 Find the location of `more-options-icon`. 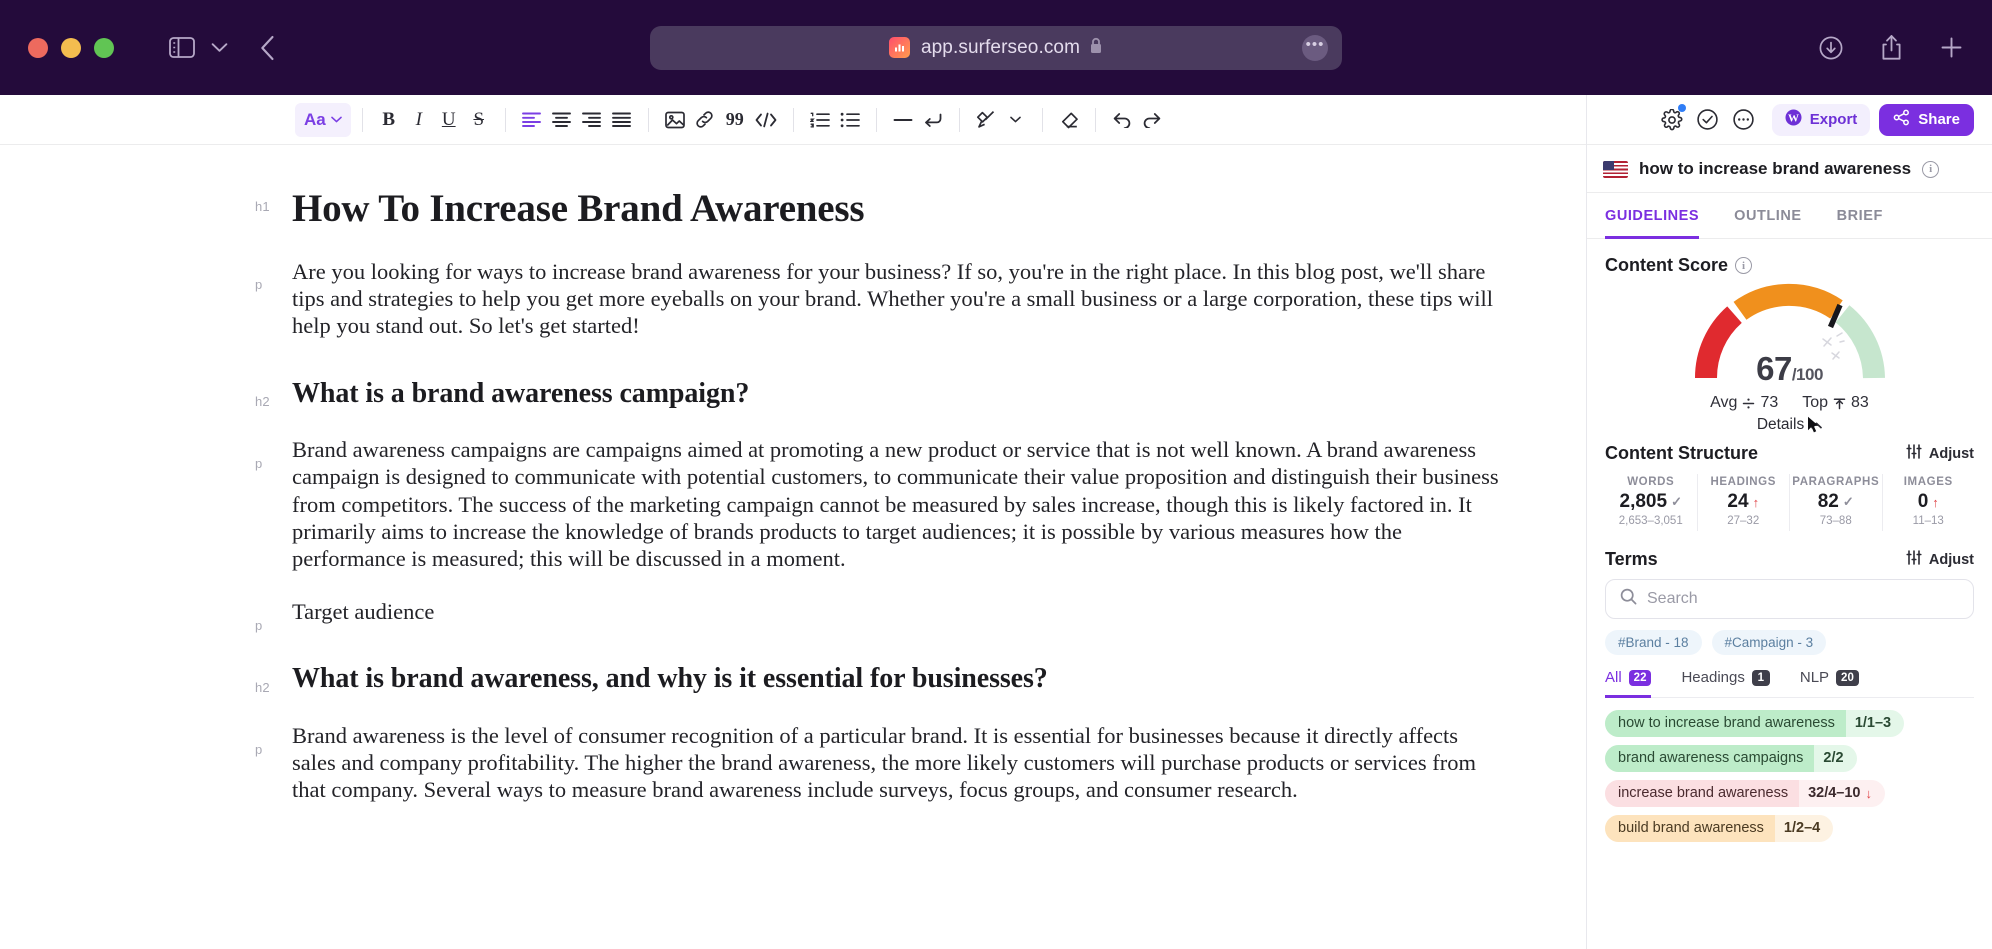

more-options-icon is located at coordinates (1744, 120).